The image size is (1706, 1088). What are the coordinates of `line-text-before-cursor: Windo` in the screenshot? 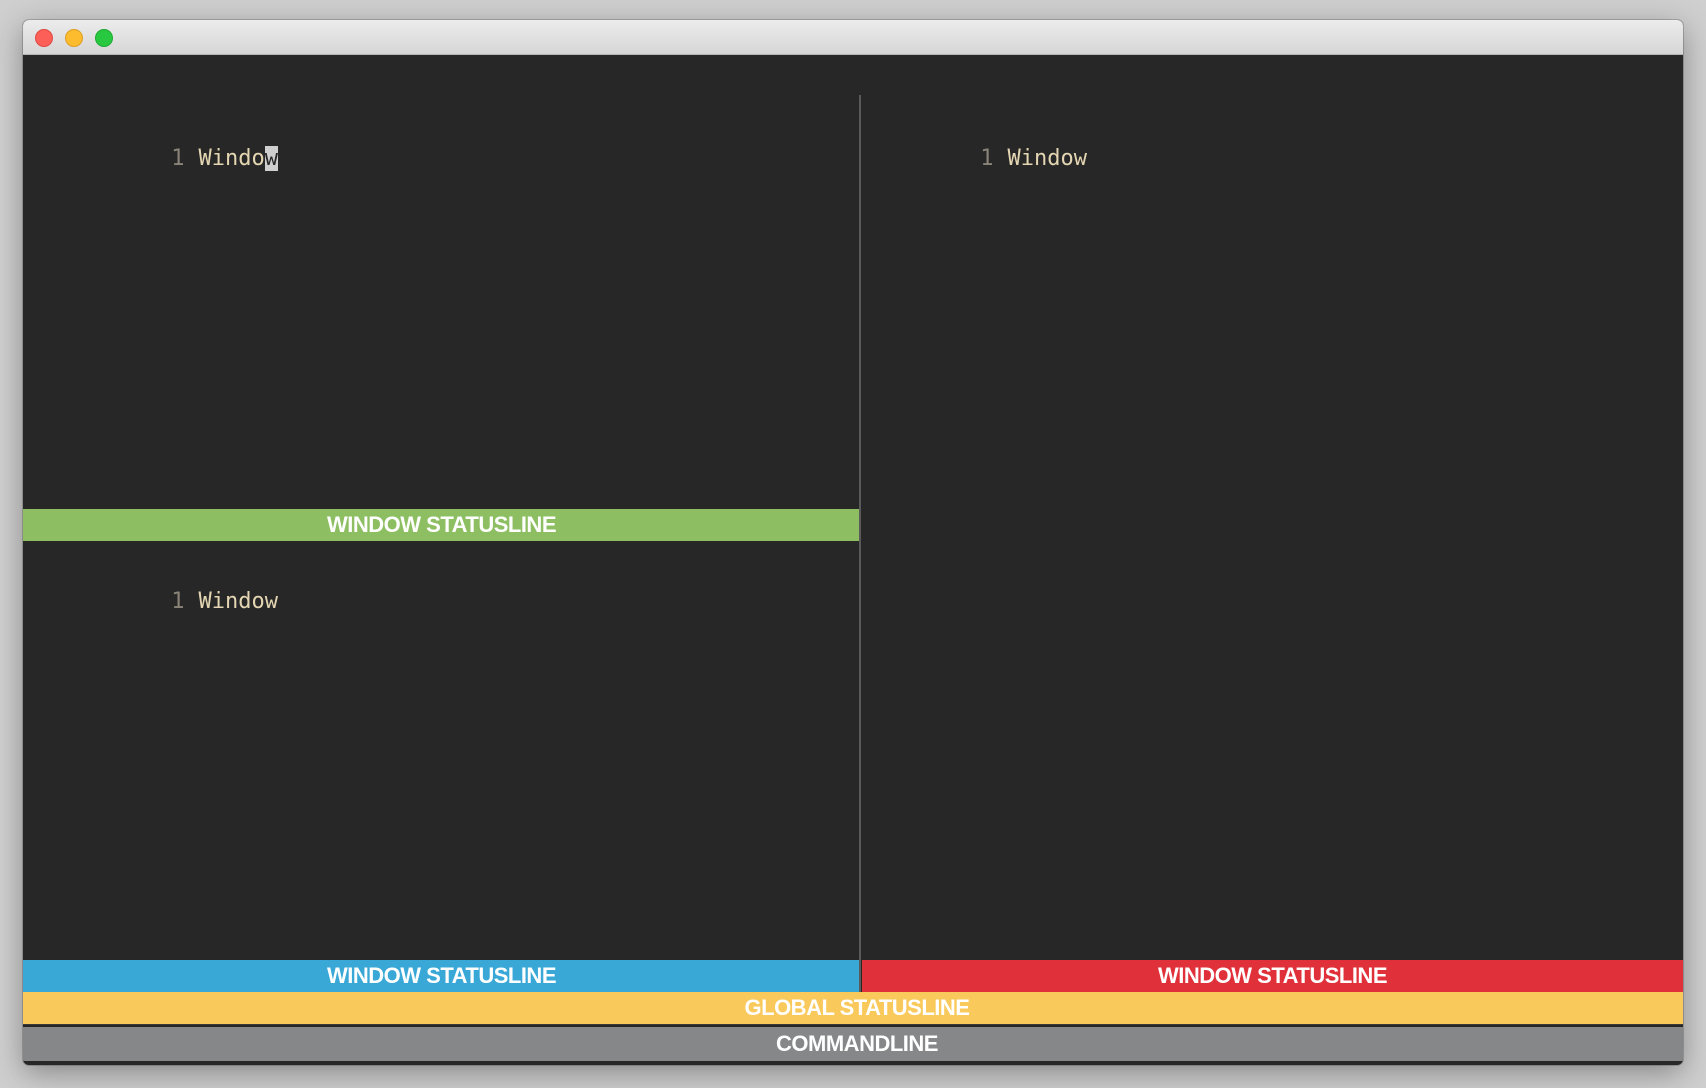 It's located at (231, 158).